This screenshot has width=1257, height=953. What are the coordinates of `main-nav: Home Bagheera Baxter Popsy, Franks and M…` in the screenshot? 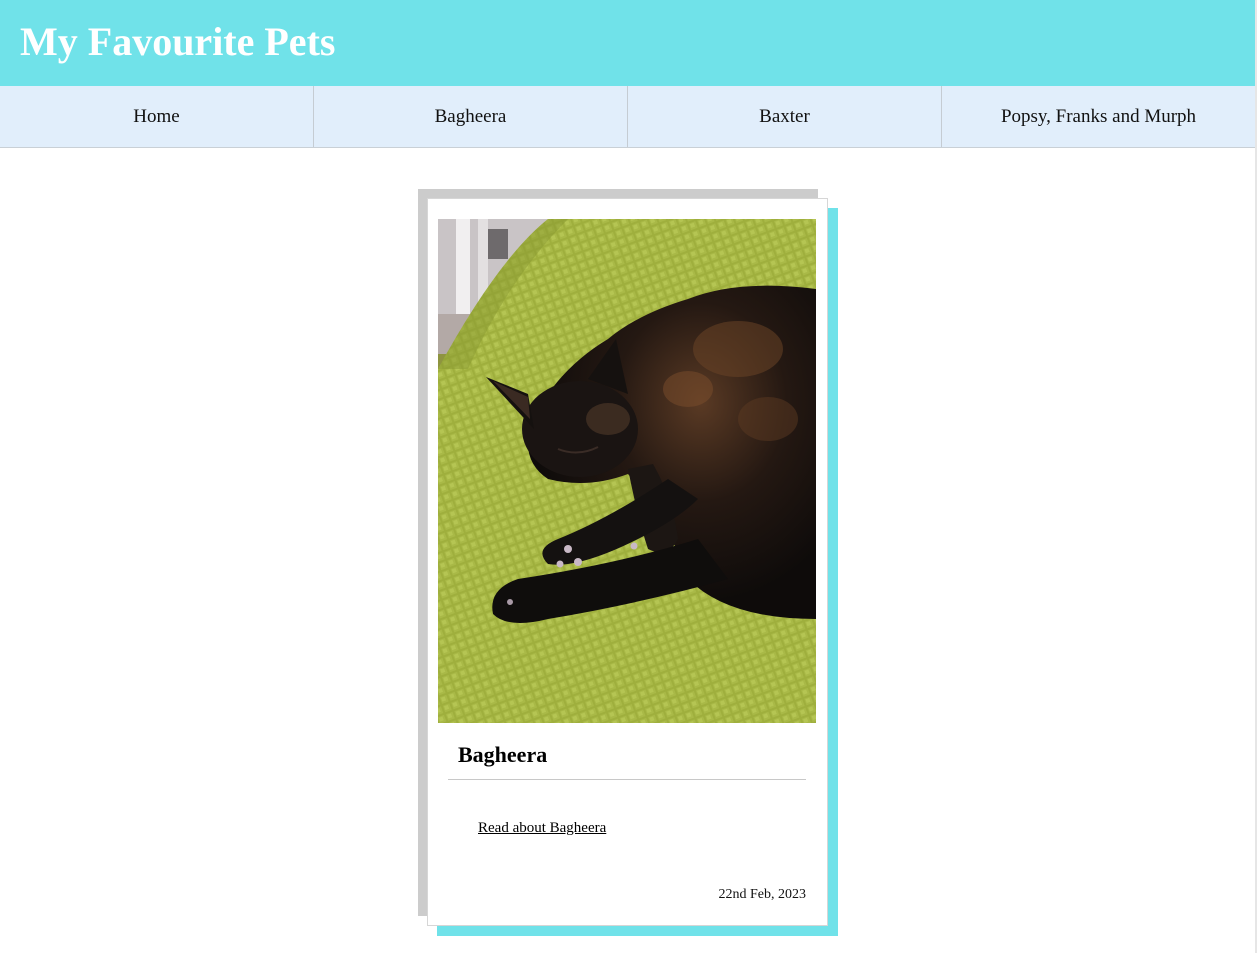 It's located at (627, 117).